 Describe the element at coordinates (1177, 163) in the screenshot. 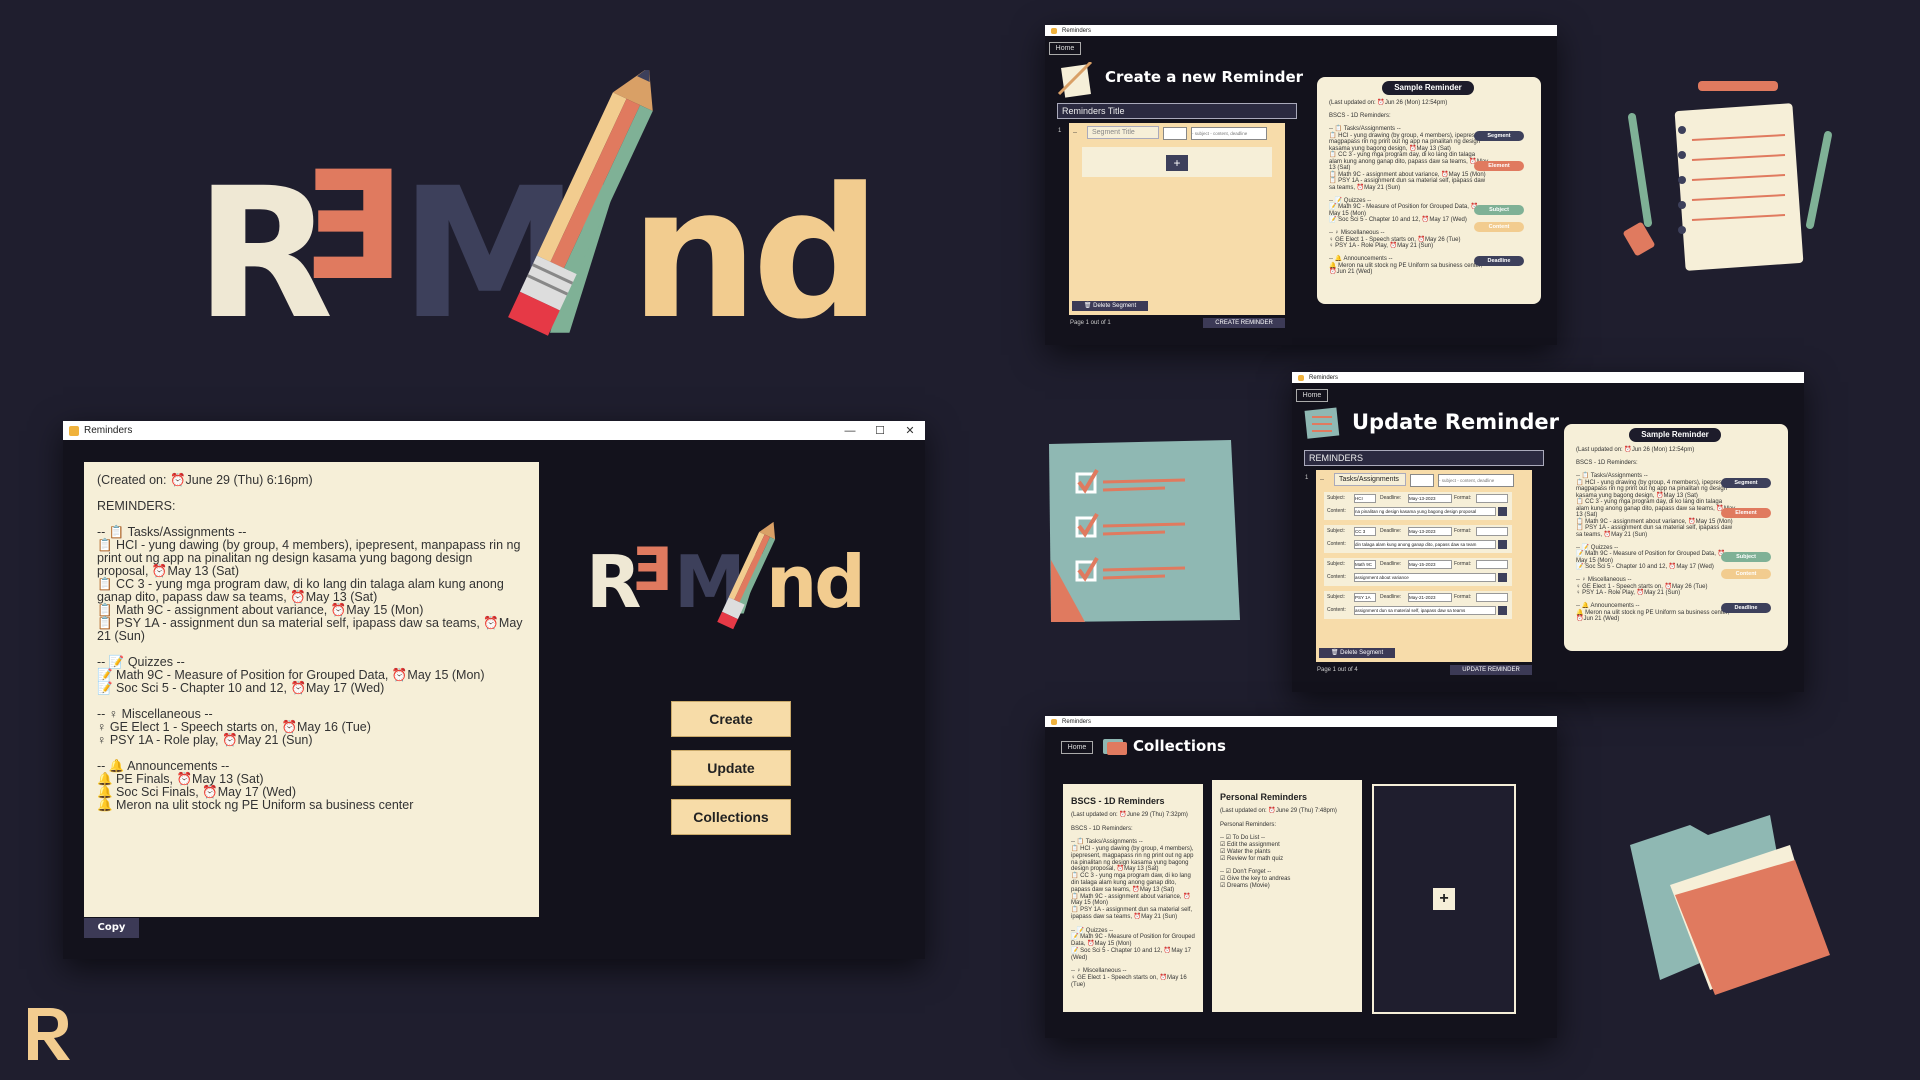

I see `add-element-button: +` at that location.